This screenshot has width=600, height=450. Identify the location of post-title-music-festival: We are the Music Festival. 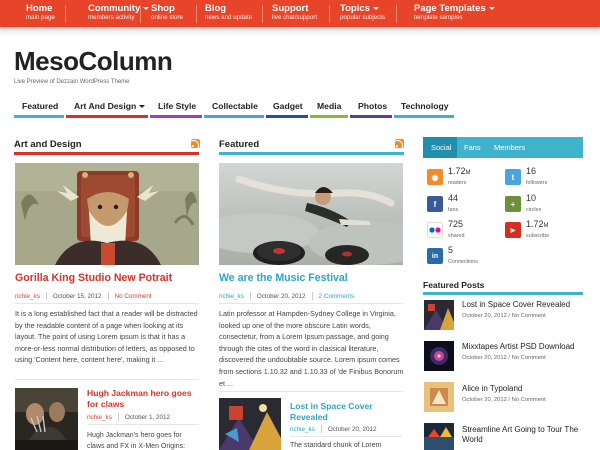
(283, 278).